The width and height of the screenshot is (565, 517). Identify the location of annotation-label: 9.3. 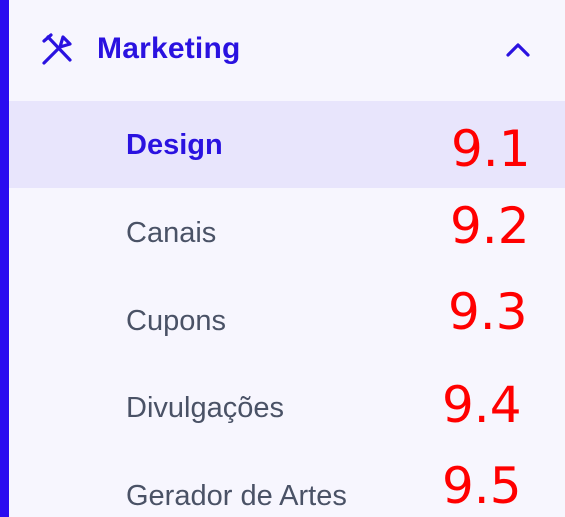
(488, 312).